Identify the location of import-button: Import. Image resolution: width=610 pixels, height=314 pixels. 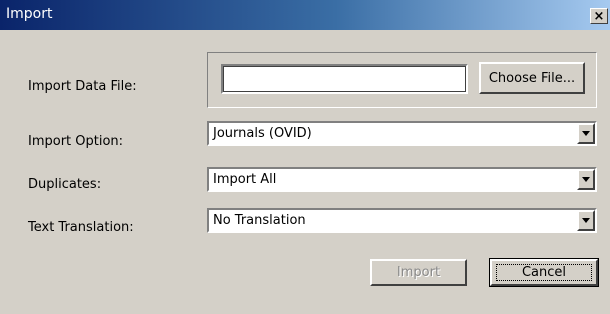
(418, 272).